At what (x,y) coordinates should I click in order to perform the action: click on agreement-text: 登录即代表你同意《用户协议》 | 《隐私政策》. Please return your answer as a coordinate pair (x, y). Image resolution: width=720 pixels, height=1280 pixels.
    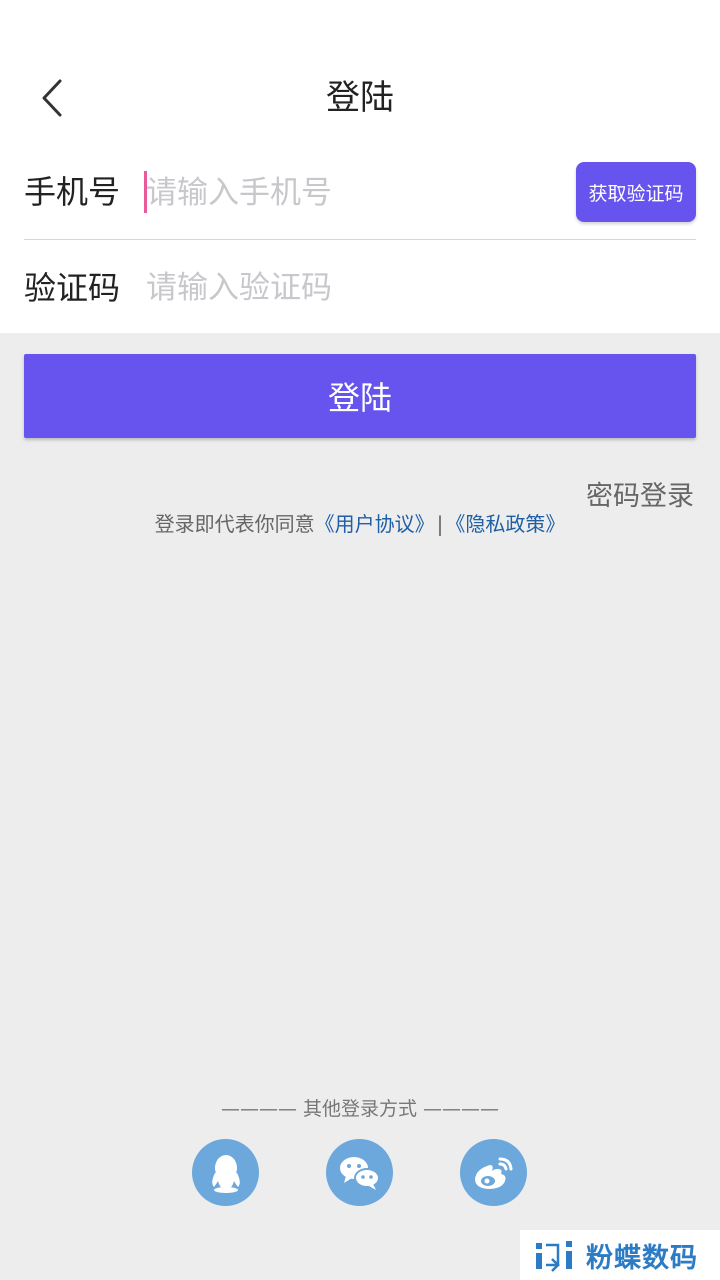
    Looking at the image, I should click on (360, 522).